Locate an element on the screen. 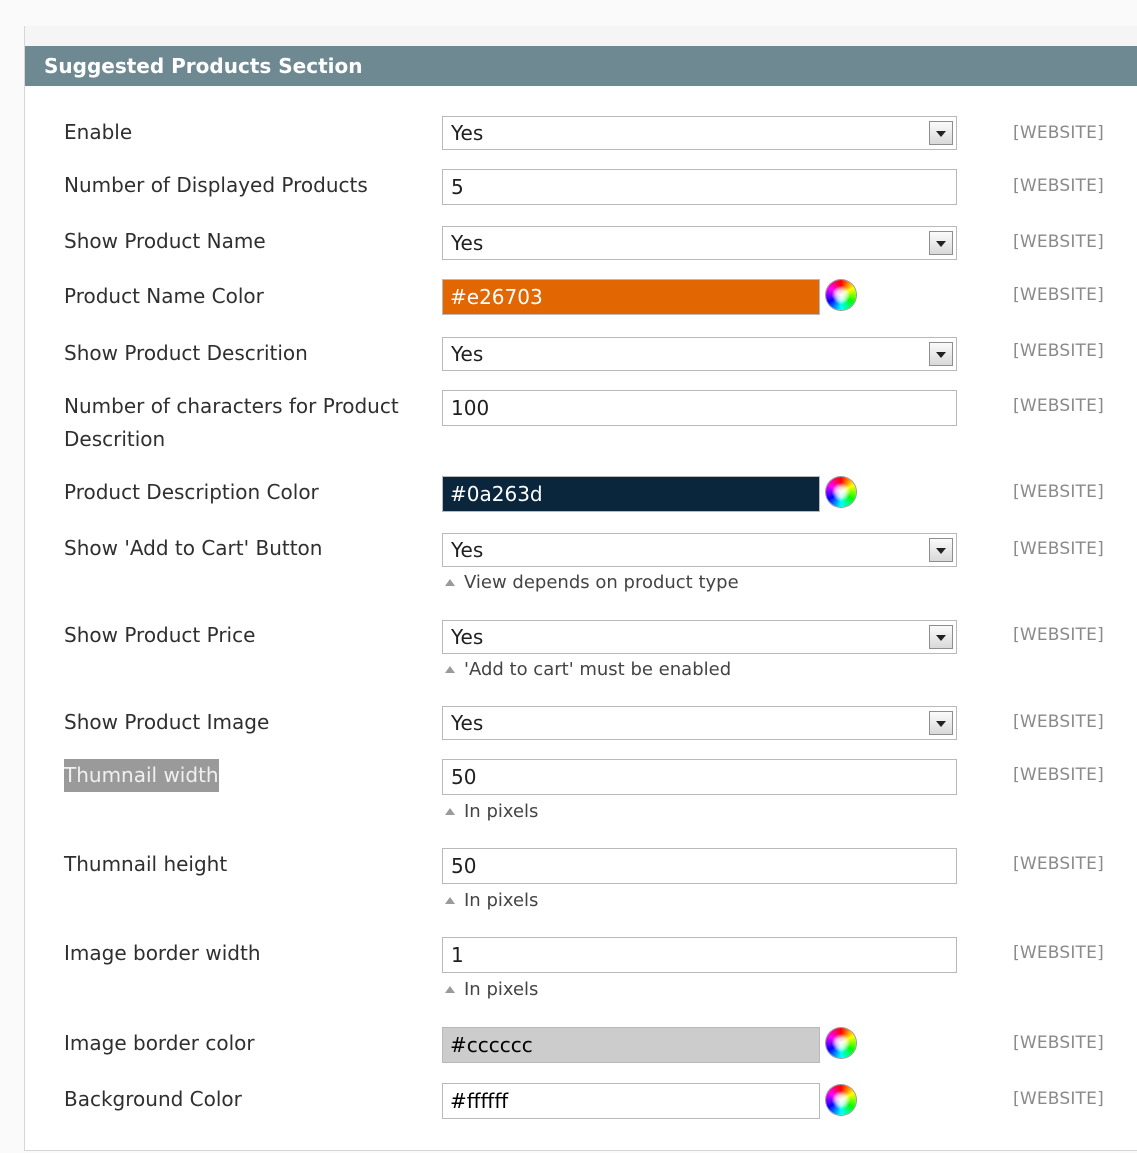 Image resolution: width=1137 pixels, height=1153 pixels. show-price-note: 'Add to cart' must be enabled is located at coordinates (588, 669).